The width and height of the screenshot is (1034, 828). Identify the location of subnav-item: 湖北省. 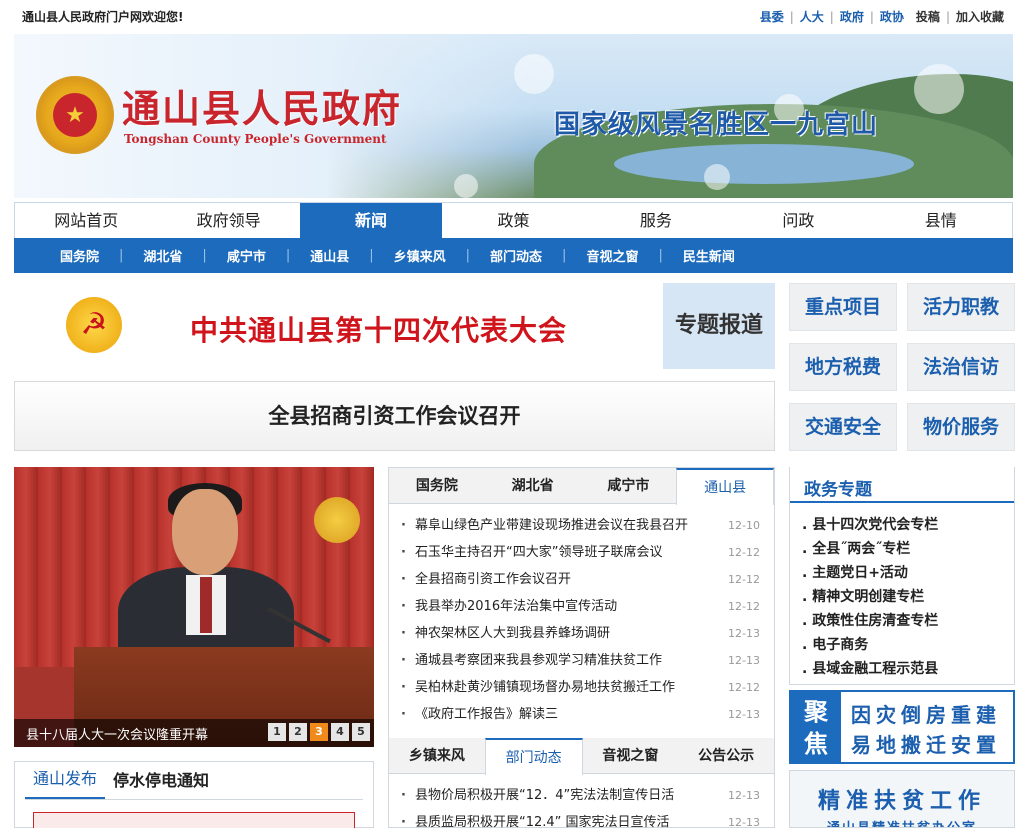
(162, 255).